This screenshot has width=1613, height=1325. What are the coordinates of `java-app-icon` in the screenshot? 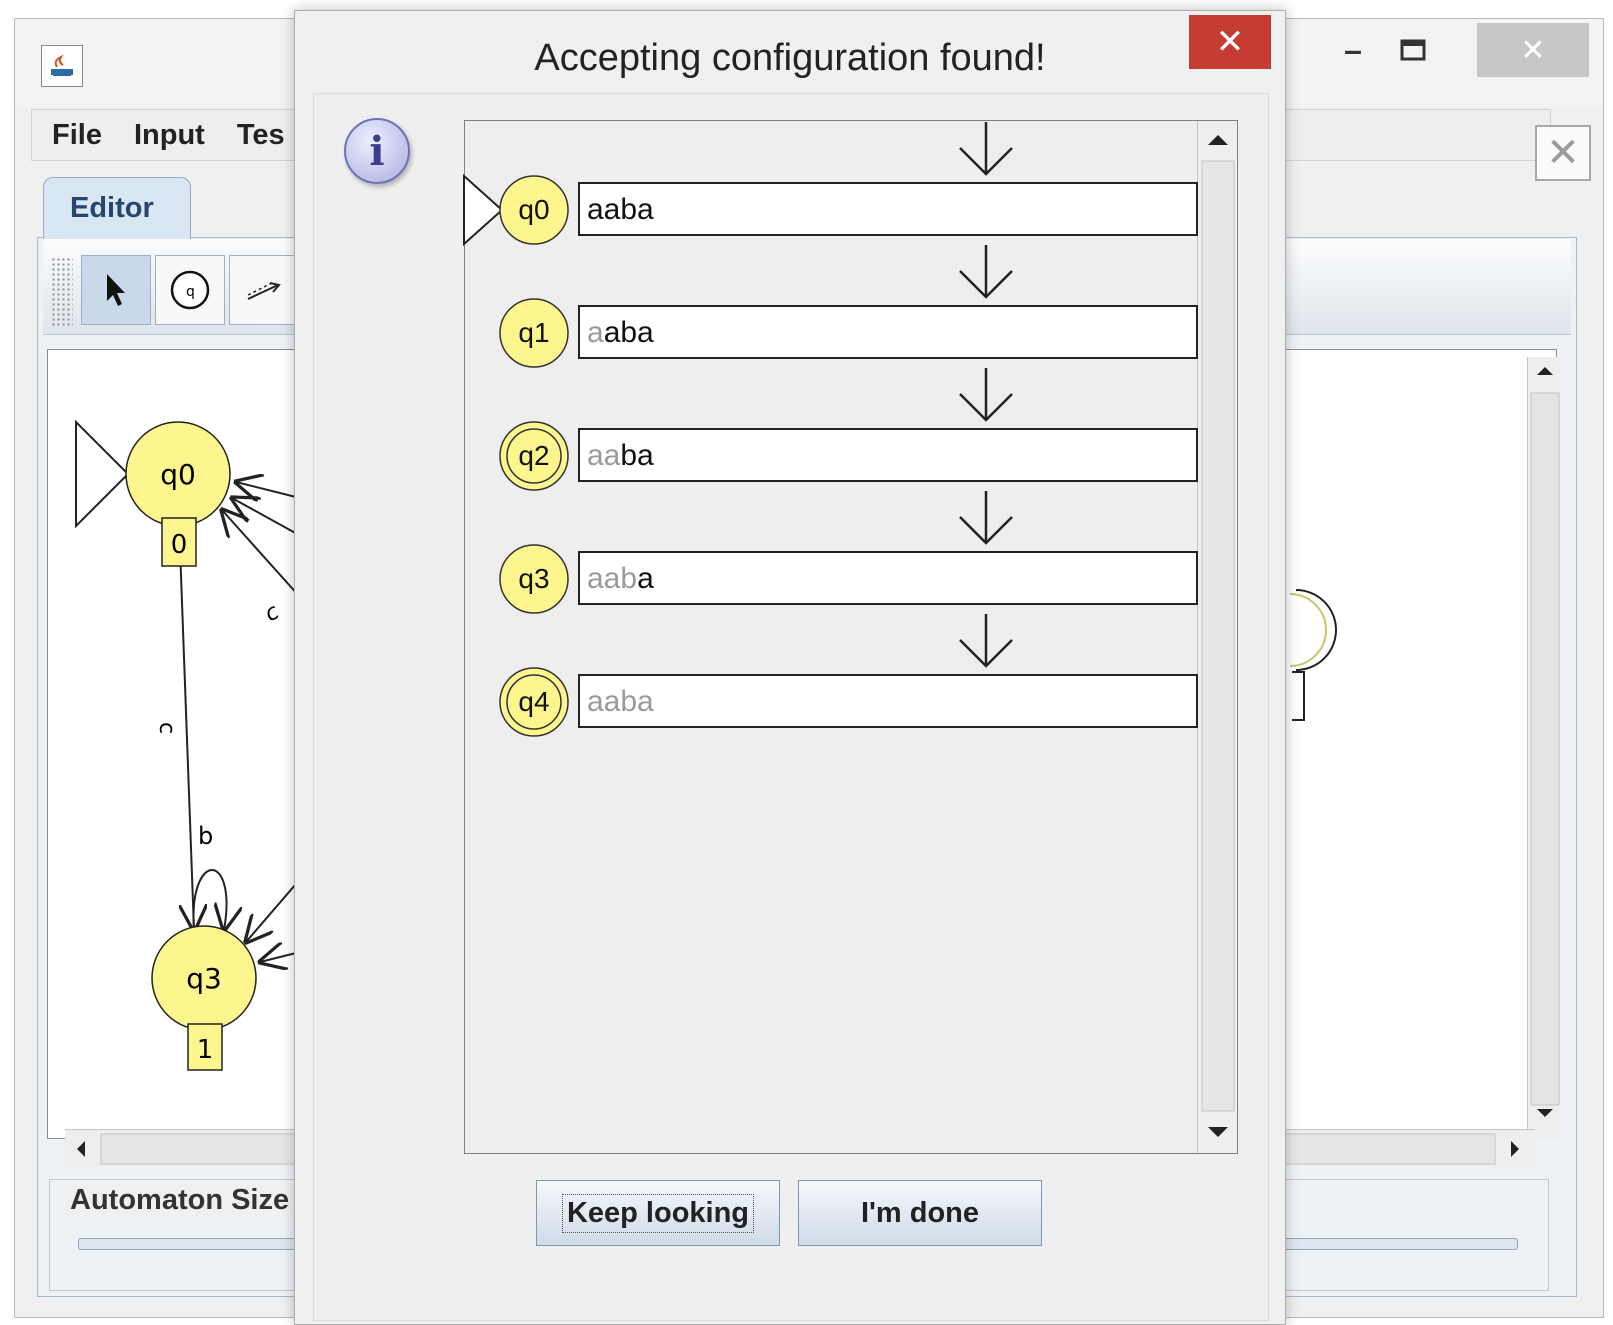 It's located at (62, 66).